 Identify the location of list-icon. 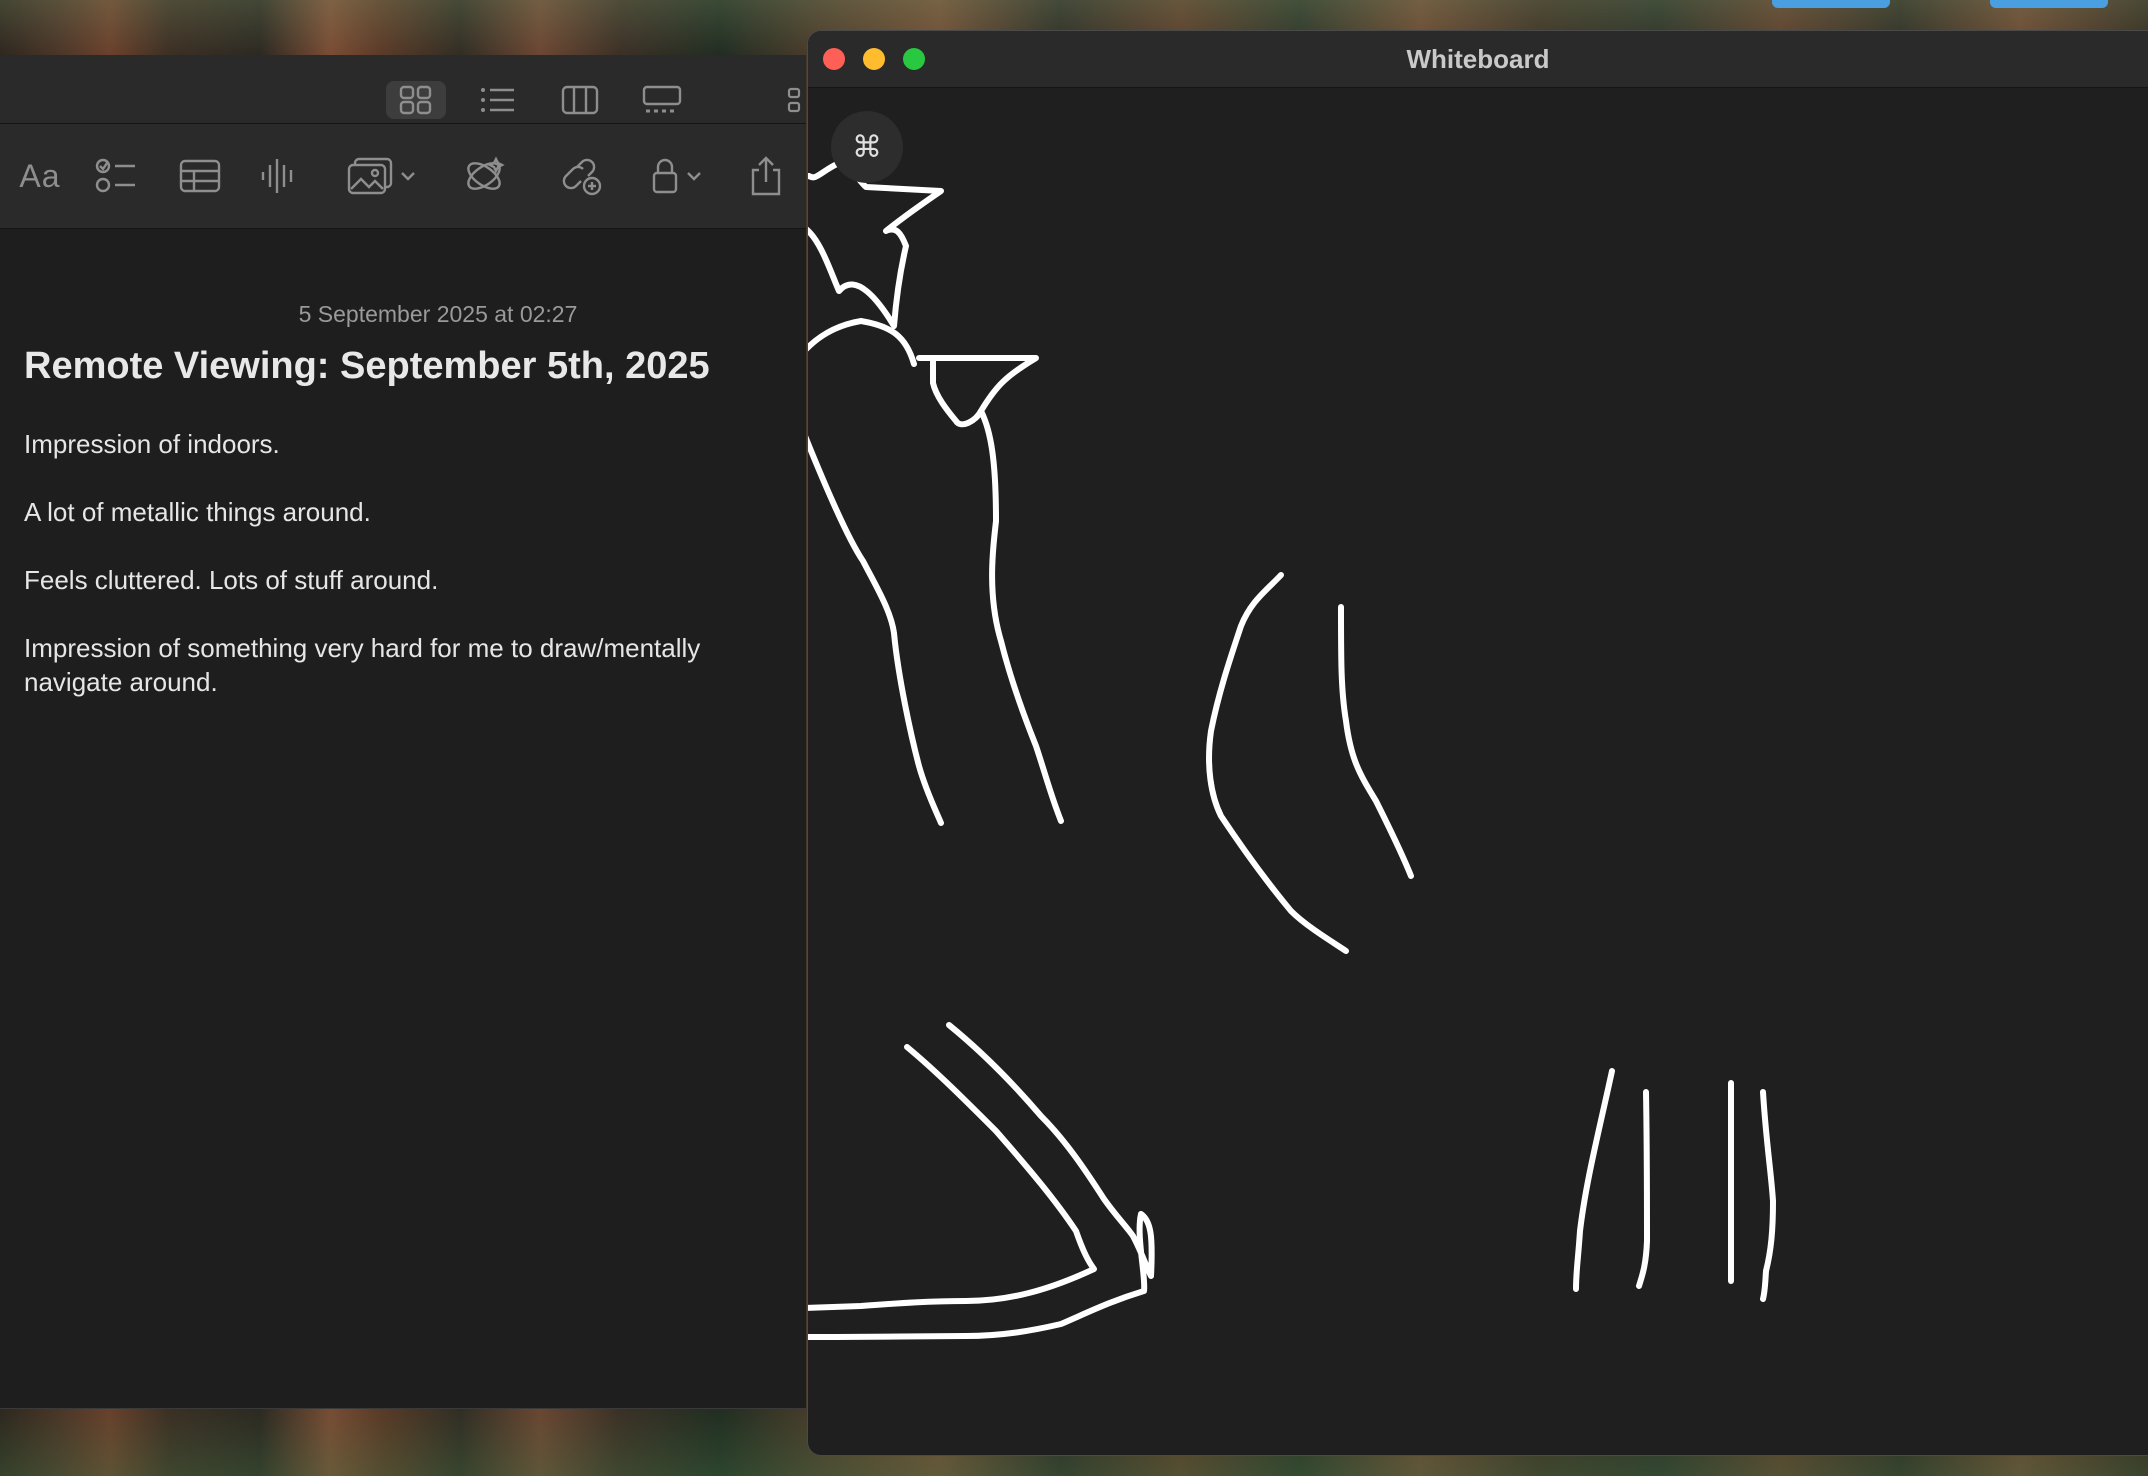
(497, 100).